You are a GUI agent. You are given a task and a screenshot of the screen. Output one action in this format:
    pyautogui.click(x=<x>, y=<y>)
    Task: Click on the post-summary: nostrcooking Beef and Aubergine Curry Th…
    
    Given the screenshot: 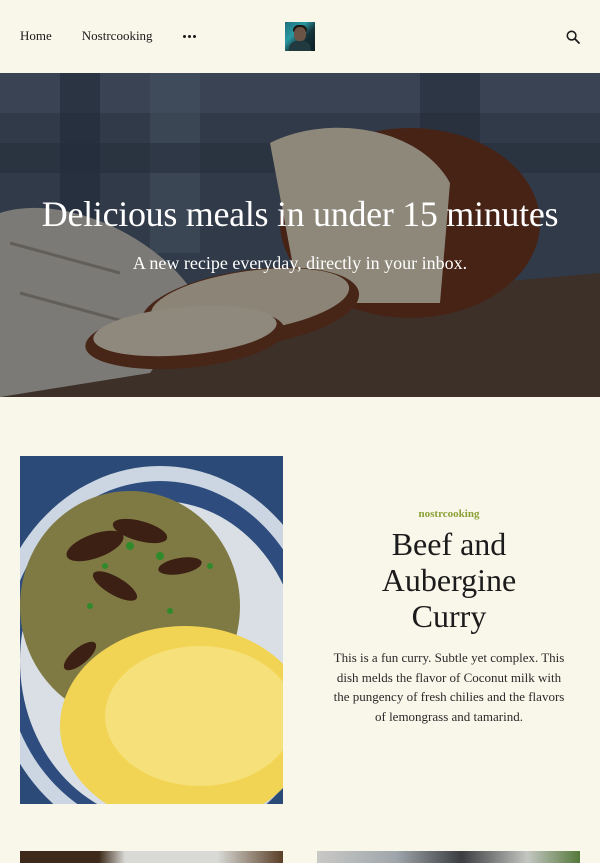 What is the action you would take?
    pyautogui.click(x=449, y=617)
    